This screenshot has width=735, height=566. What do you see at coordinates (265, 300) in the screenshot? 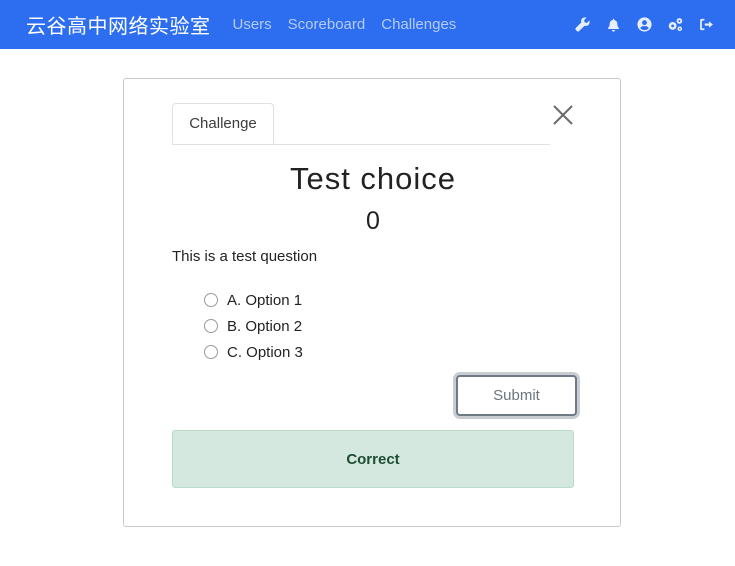
I see `option-label: A. Option 1` at bounding box center [265, 300].